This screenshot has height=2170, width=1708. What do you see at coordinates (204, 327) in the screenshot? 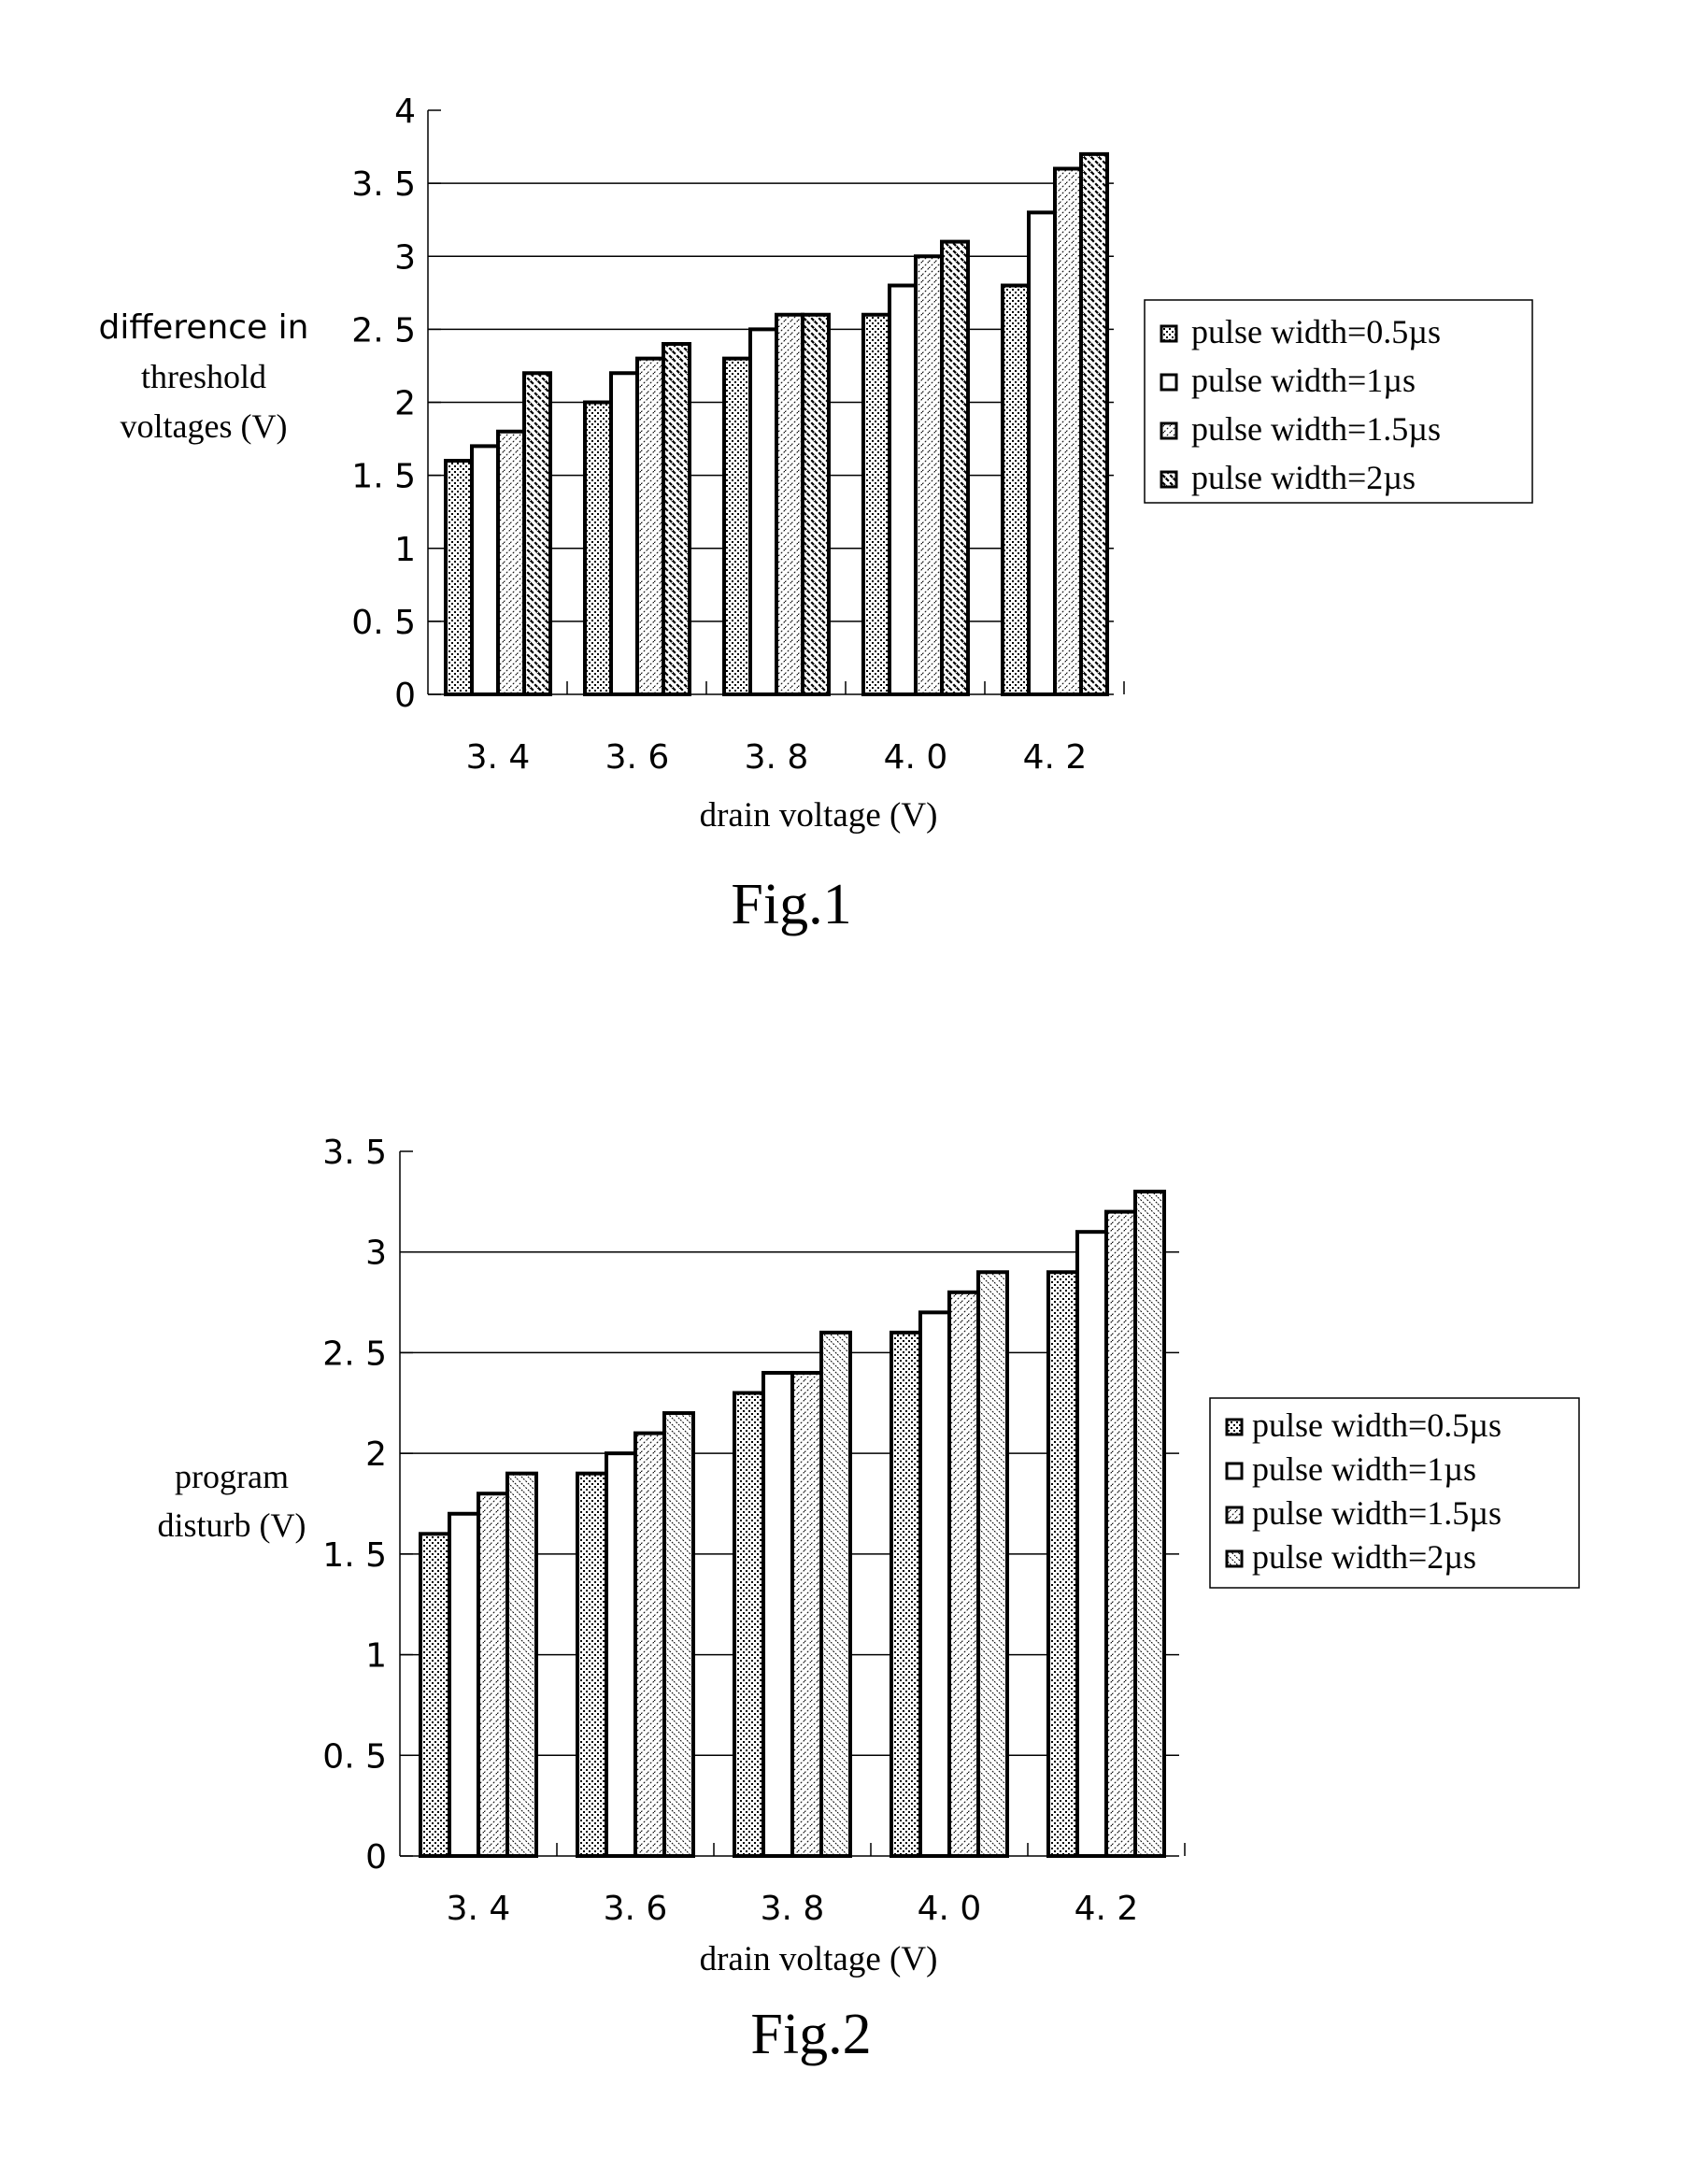
I see `y-axis-label-line-1: difference in` at bounding box center [204, 327].